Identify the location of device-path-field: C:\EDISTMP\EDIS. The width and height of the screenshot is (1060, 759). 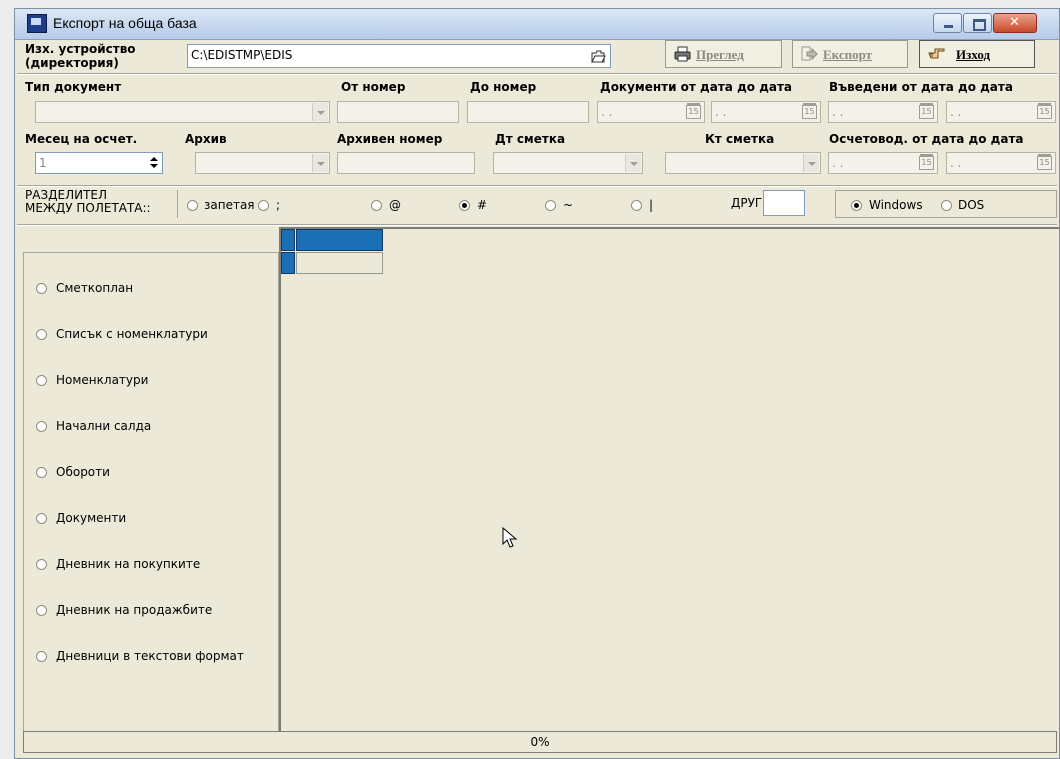
(399, 56).